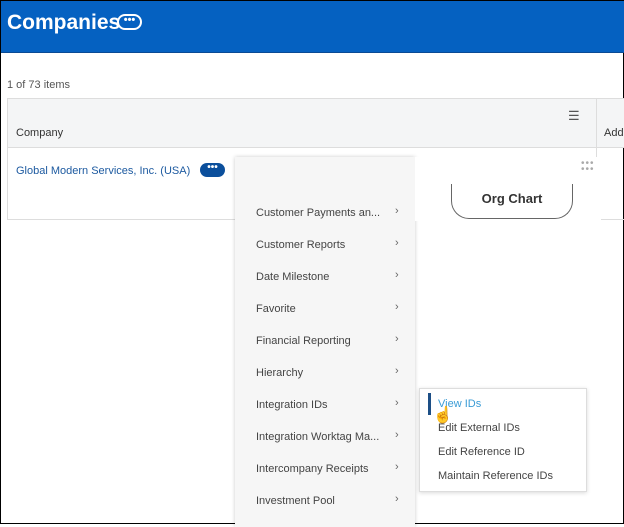 The height and width of the screenshot is (527, 624). I want to click on menu-item: Financial Reporting ›, so click(325, 341).